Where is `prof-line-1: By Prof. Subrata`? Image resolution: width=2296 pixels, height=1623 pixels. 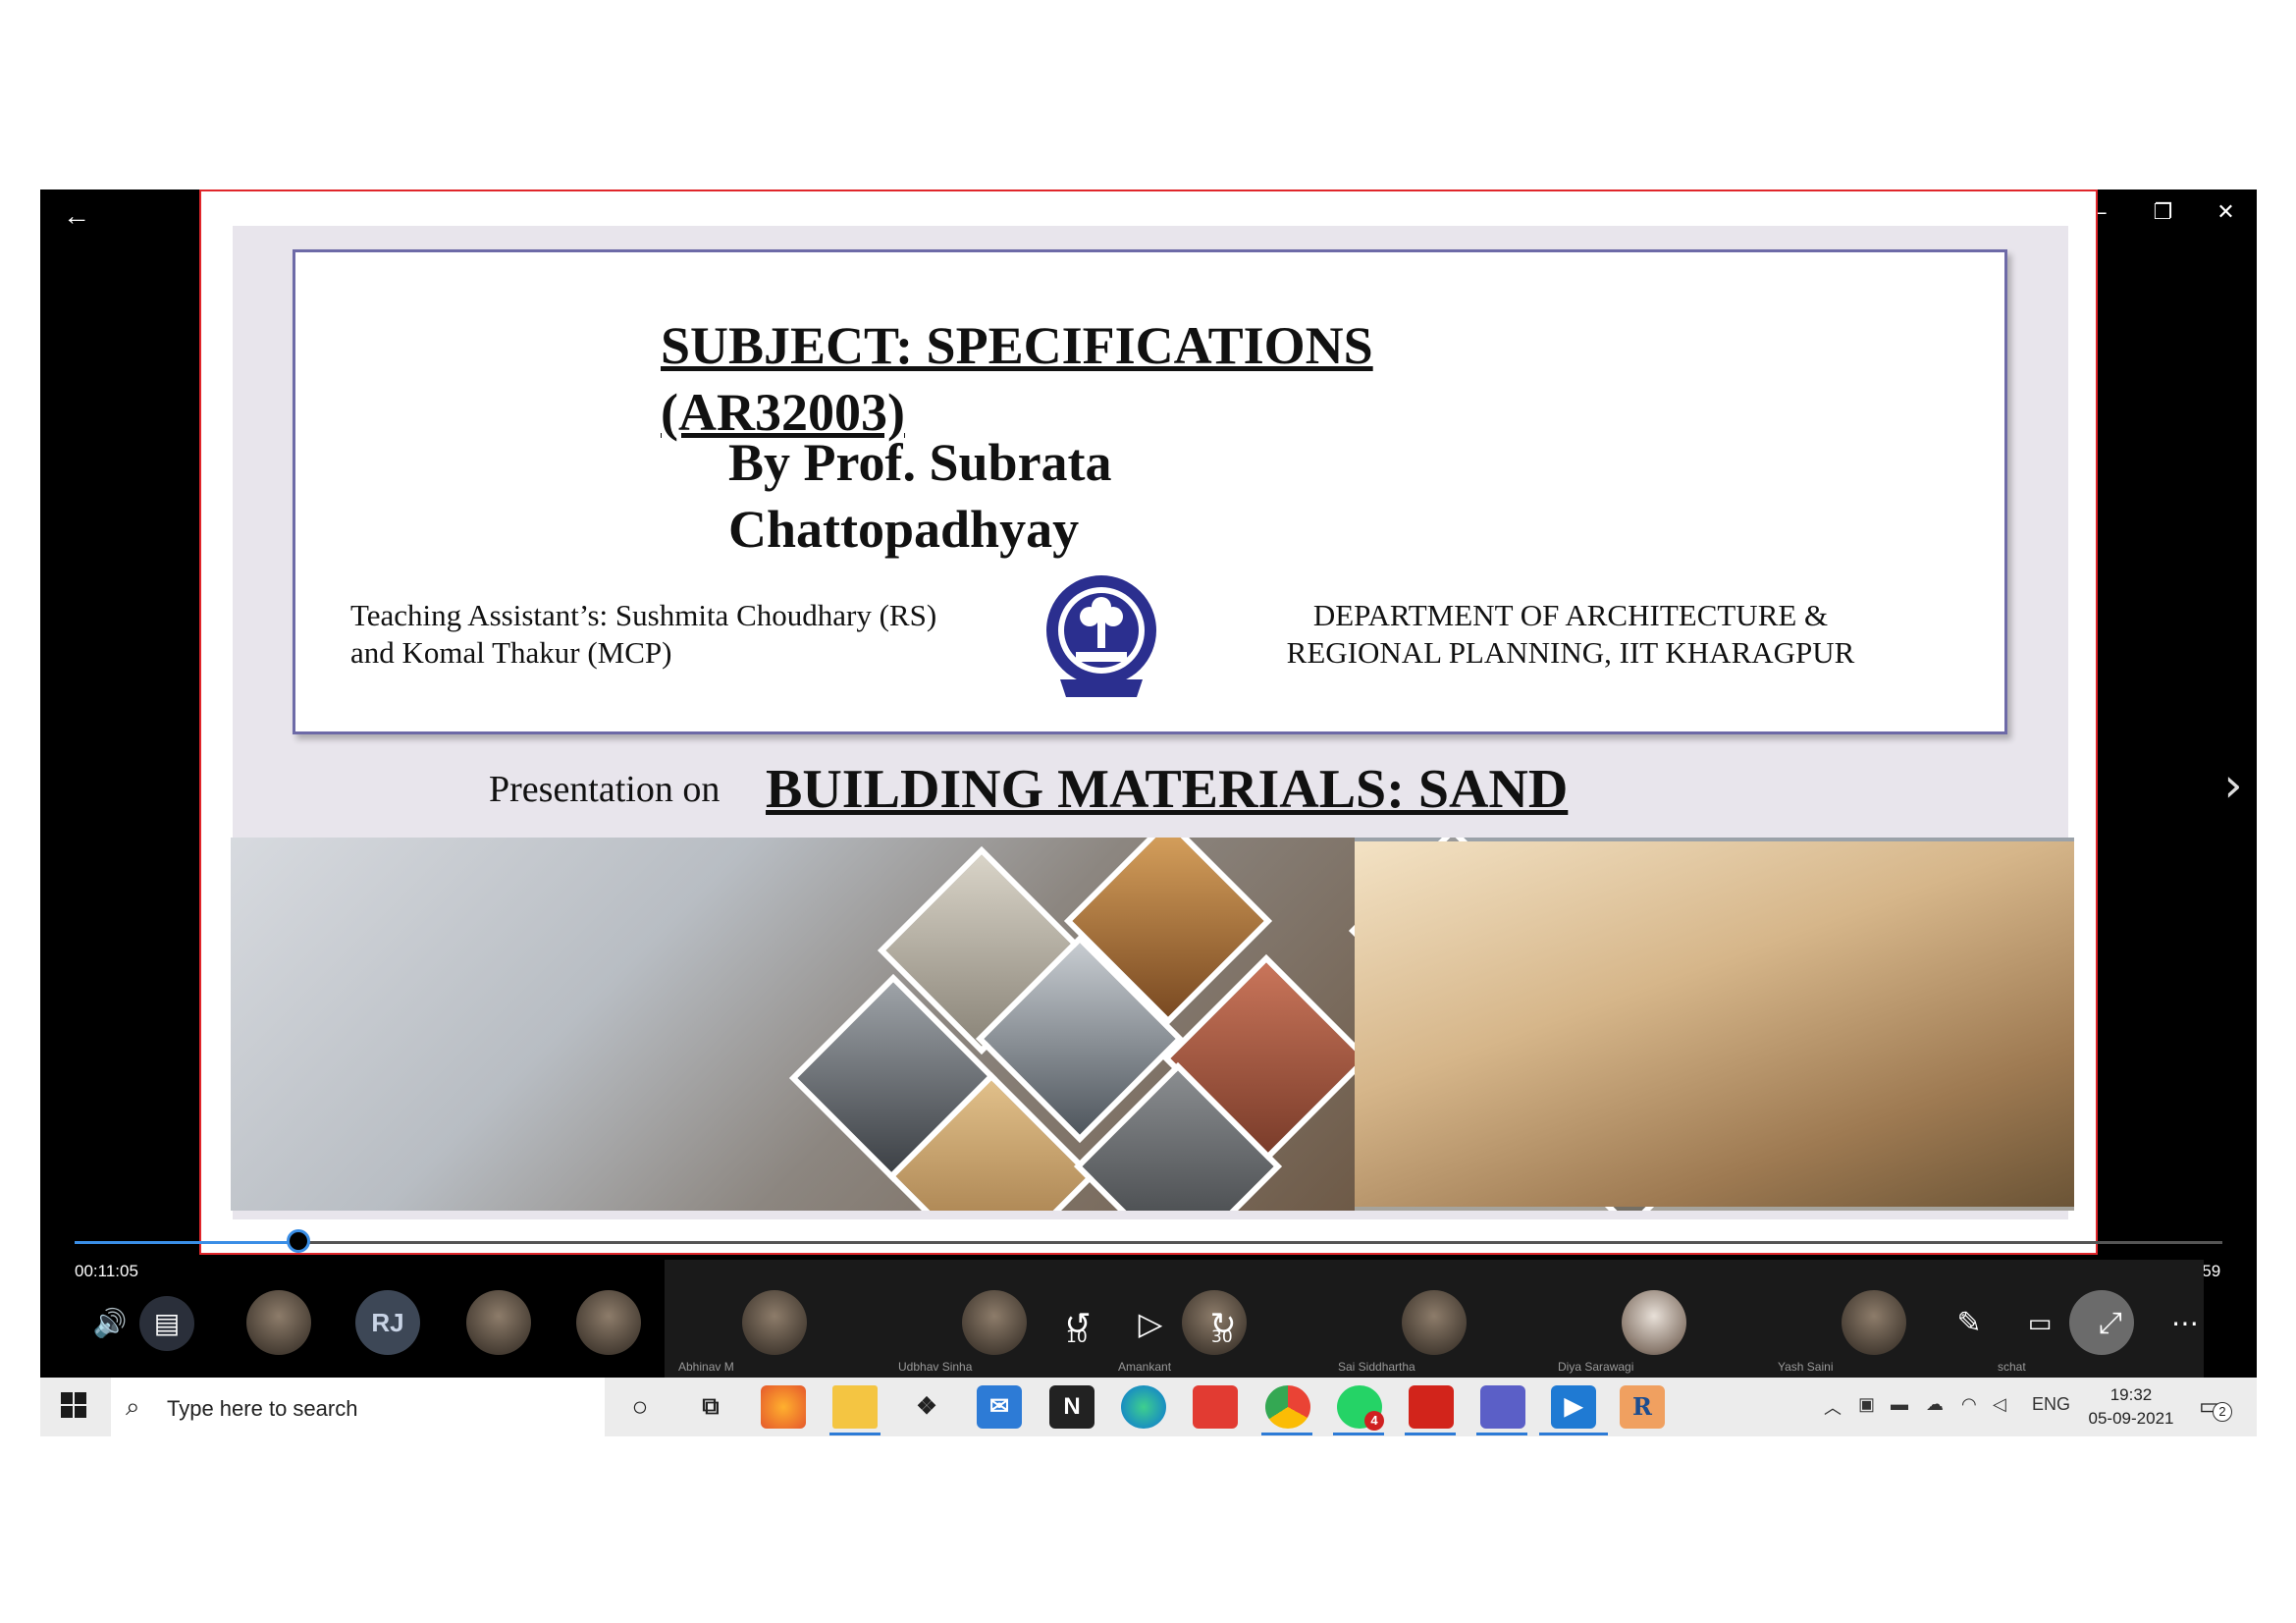
prof-line-1: By Prof. Subrata is located at coordinates (920, 462).